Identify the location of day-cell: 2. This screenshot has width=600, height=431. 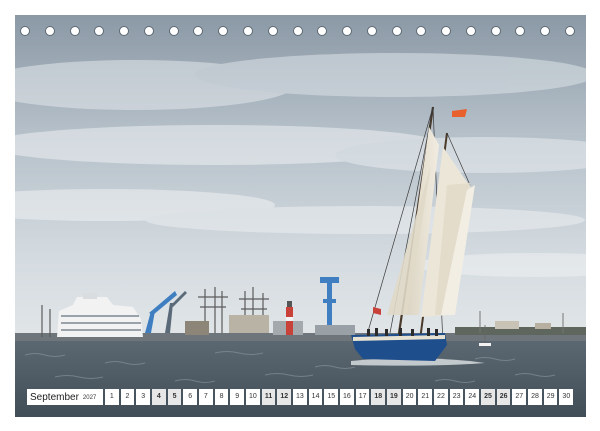
(127, 397).